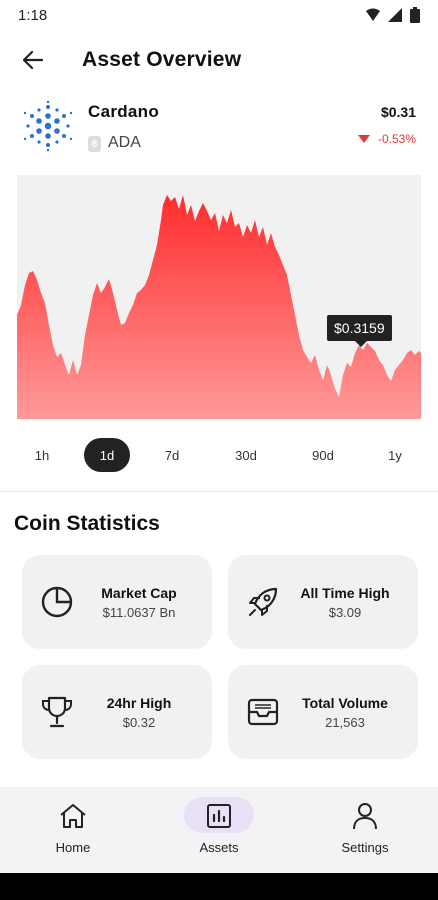 The width and height of the screenshot is (438, 900). Describe the element at coordinates (345, 612) in the screenshot. I see `stat-value: $3.09` at that location.